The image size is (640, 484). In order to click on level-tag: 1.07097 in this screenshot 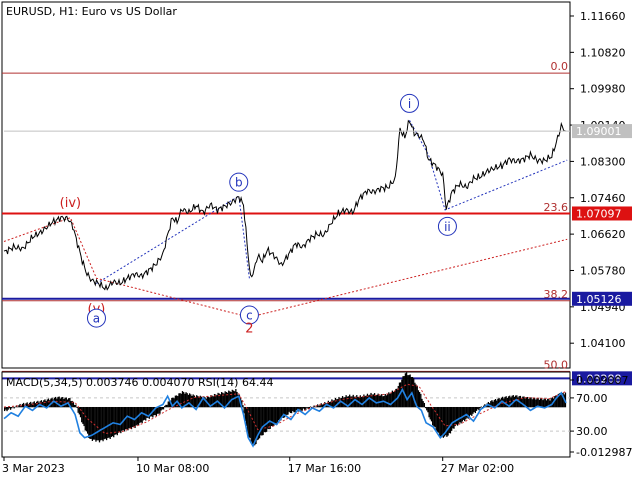, I will do `click(599, 213)`.